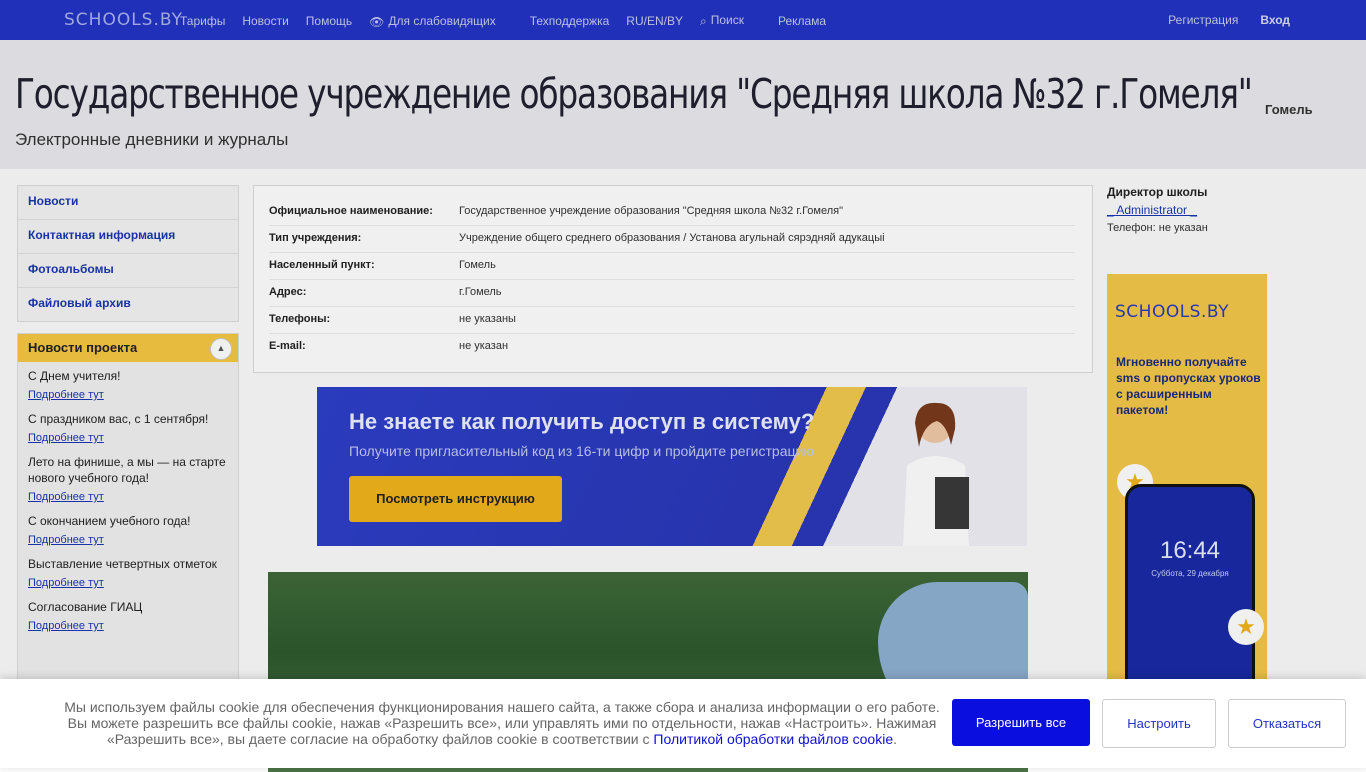 The width and height of the screenshot is (1366, 772). What do you see at coordinates (315, 238) in the screenshot?
I see `info-key: Тип учреждения:` at bounding box center [315, 238].